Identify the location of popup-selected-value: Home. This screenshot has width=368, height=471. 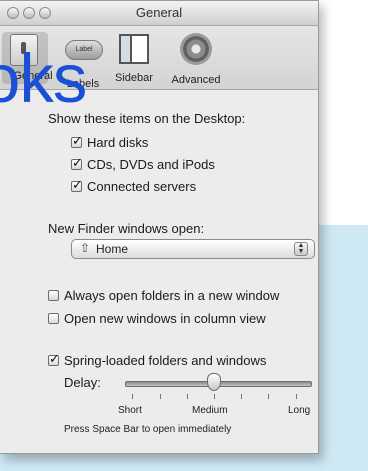
(112, 249).